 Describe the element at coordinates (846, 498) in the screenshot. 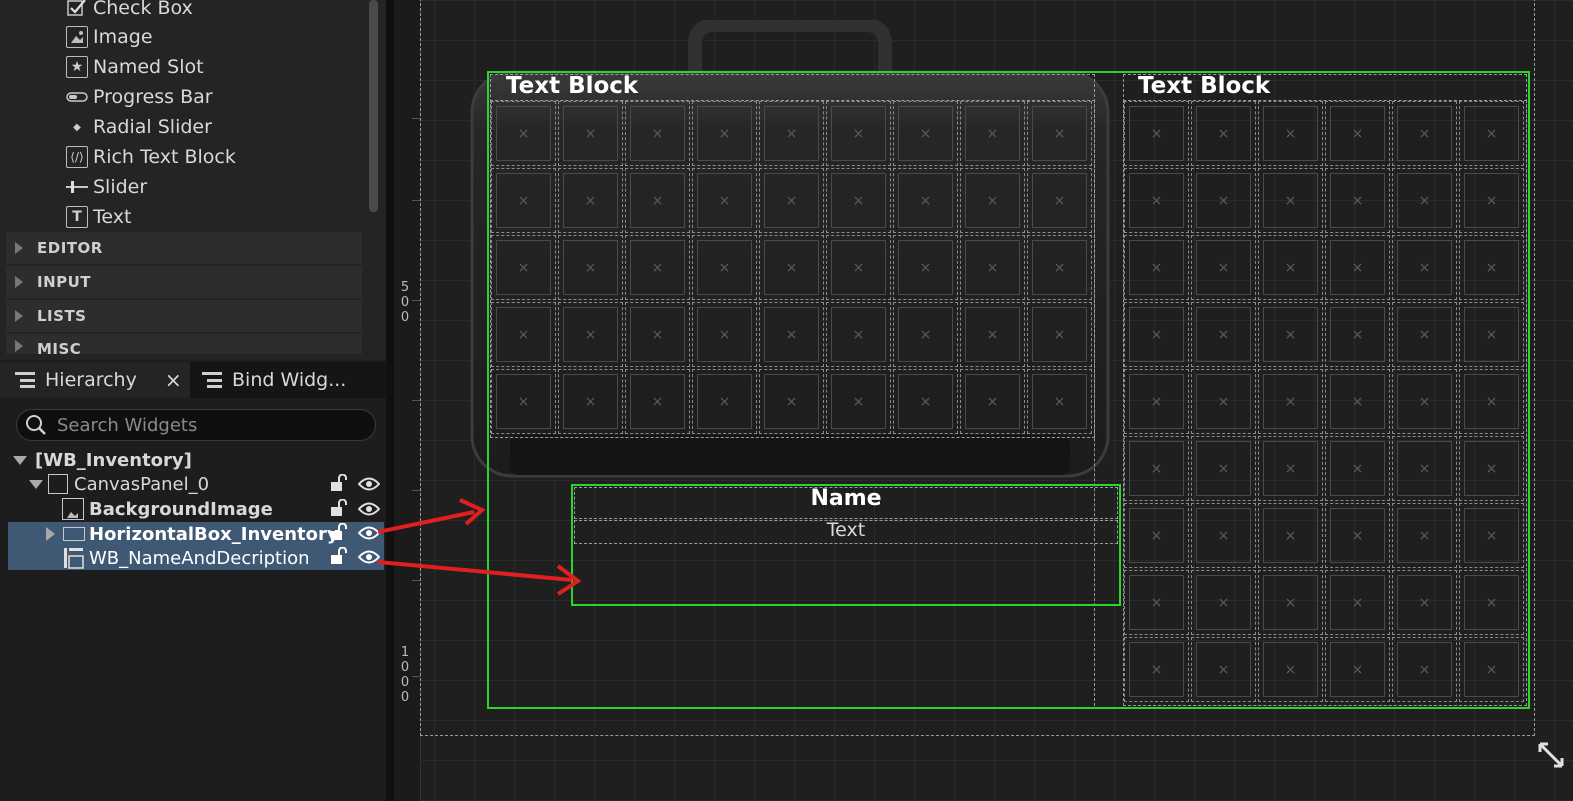

I see `name-title: Name` at that location.